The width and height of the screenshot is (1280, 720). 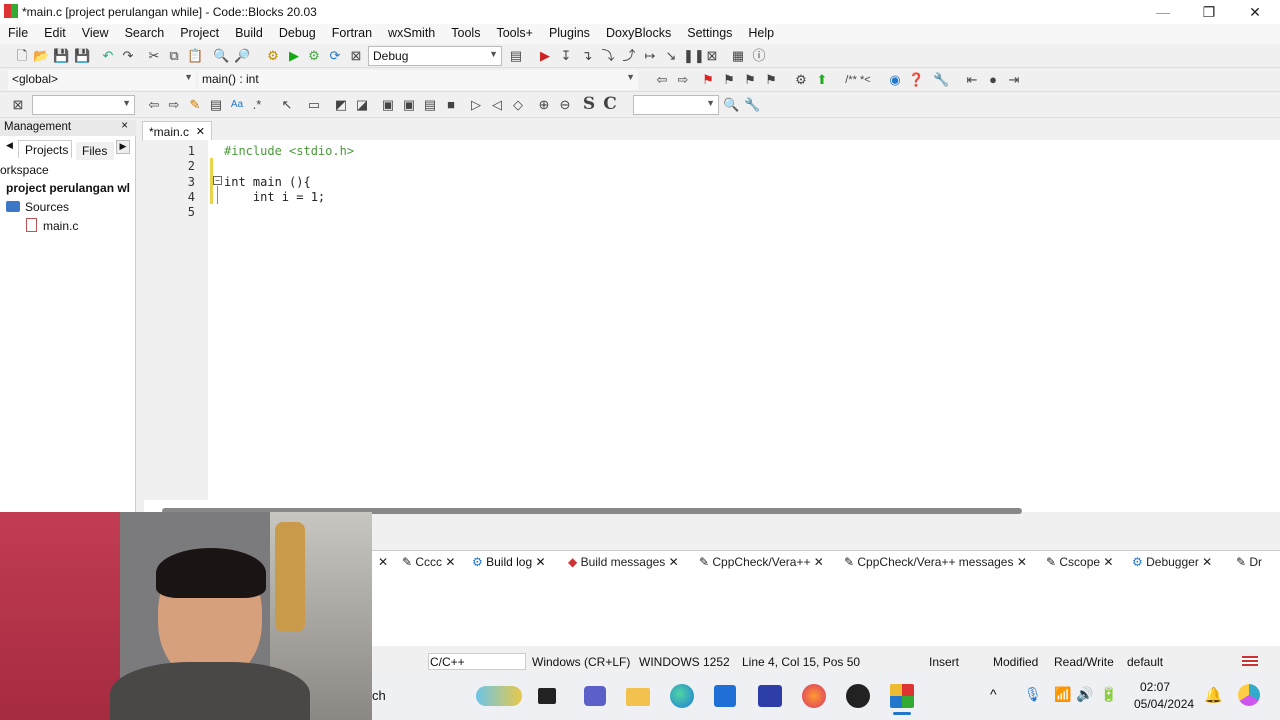 What do you see at coordinates (650, 56) in the screenshot?
I see `next-instruction-icon: ↦` at bounding box center [650, 56].